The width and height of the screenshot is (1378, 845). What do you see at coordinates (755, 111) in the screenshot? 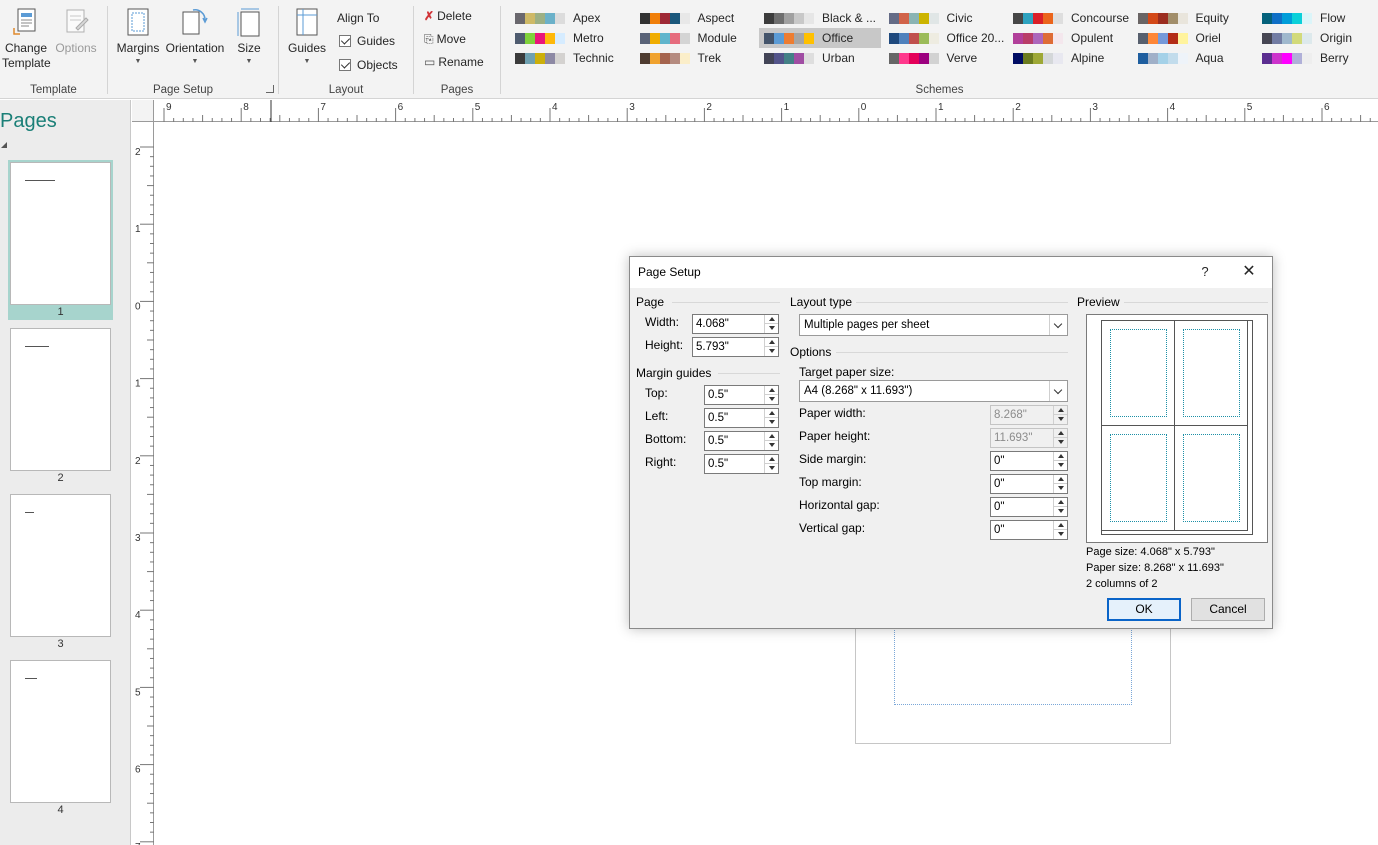
I see `horizontal-ruler: 9 8 7 6 5 4 3 2 1 0 1 2 3 4 5 6` at bounding box center [755, 111].